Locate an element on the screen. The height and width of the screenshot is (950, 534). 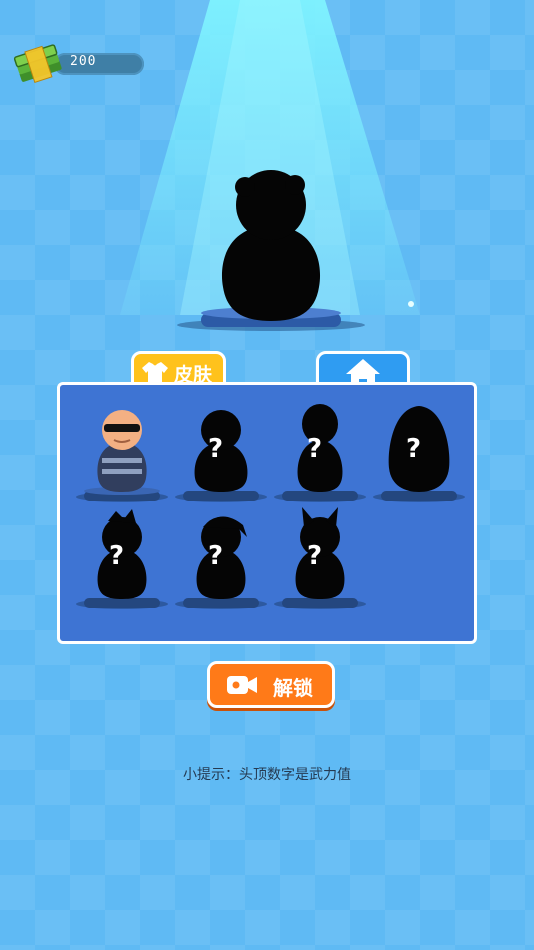
character-slot-6: ? is located at coordinates (221, 562).